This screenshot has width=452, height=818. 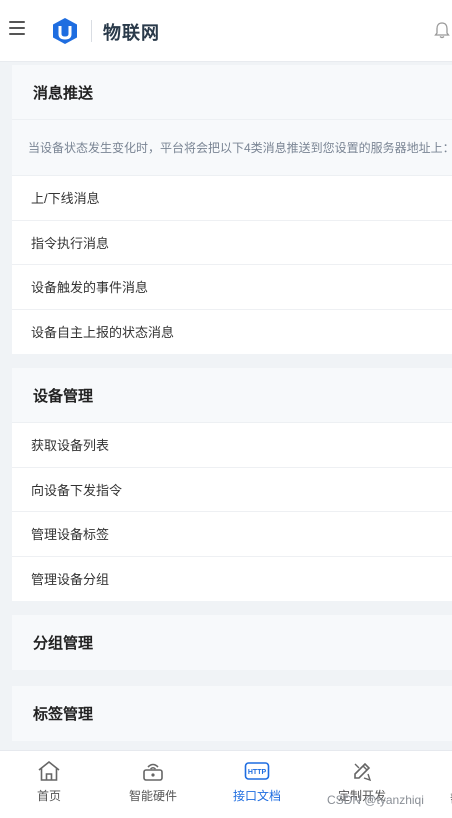 What do you see at coordinates (152, 796) in the screenshot?
I see `tab-label: 智能硬件` at bounding box center [152, 796].